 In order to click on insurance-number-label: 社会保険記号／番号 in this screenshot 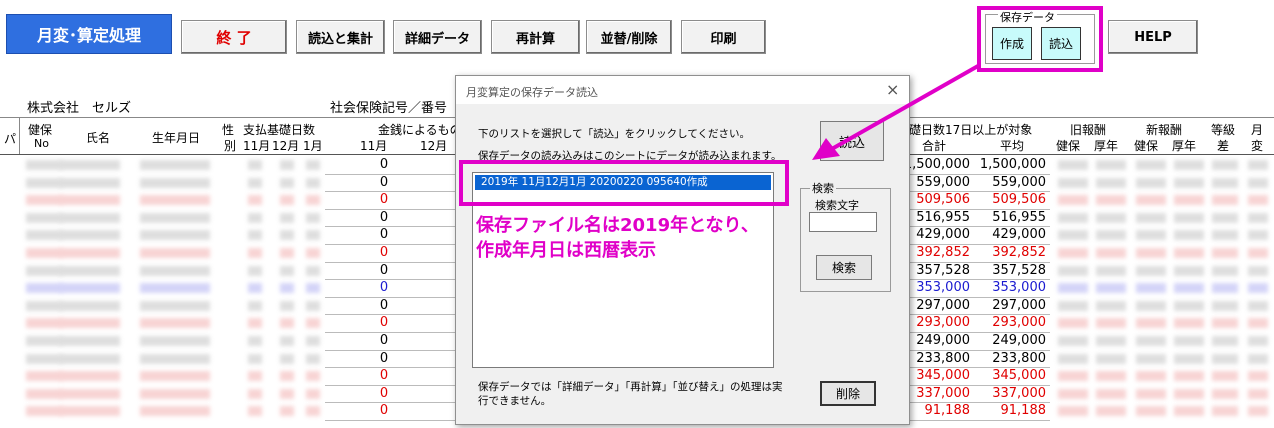, I will do `click(389, 108)`.